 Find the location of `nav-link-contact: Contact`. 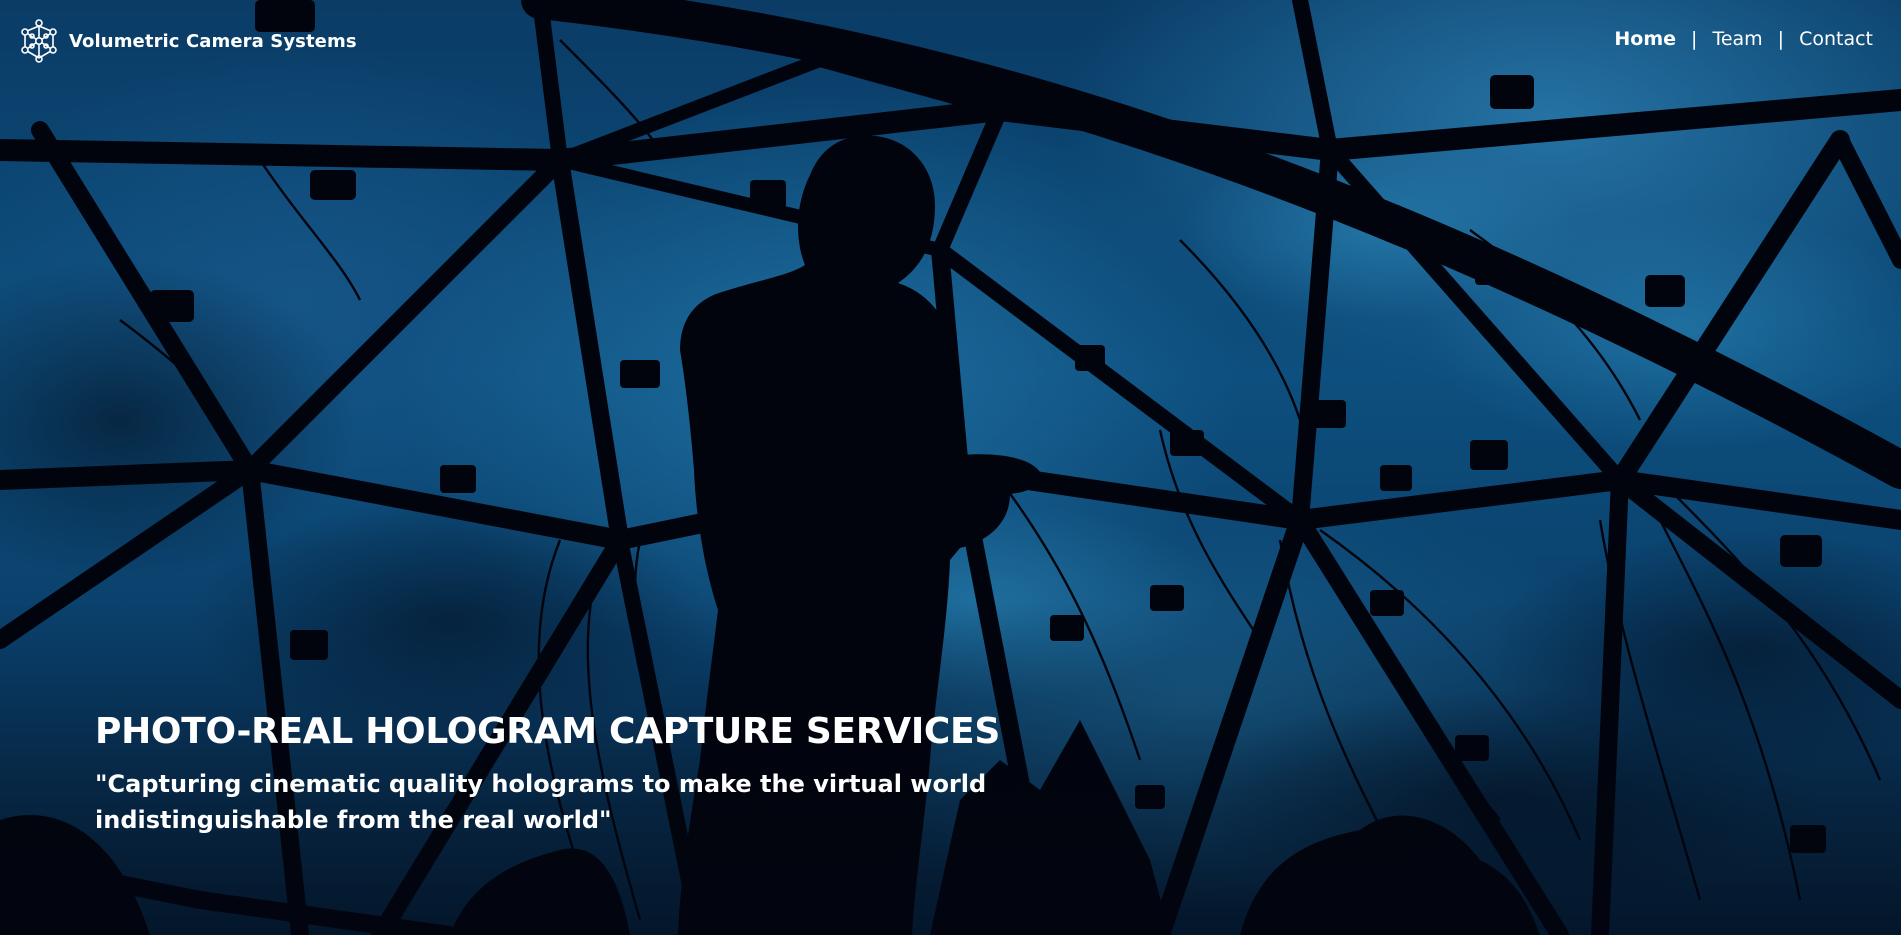

nav-link-contact: Contact is located at coordinates (1836, 39).